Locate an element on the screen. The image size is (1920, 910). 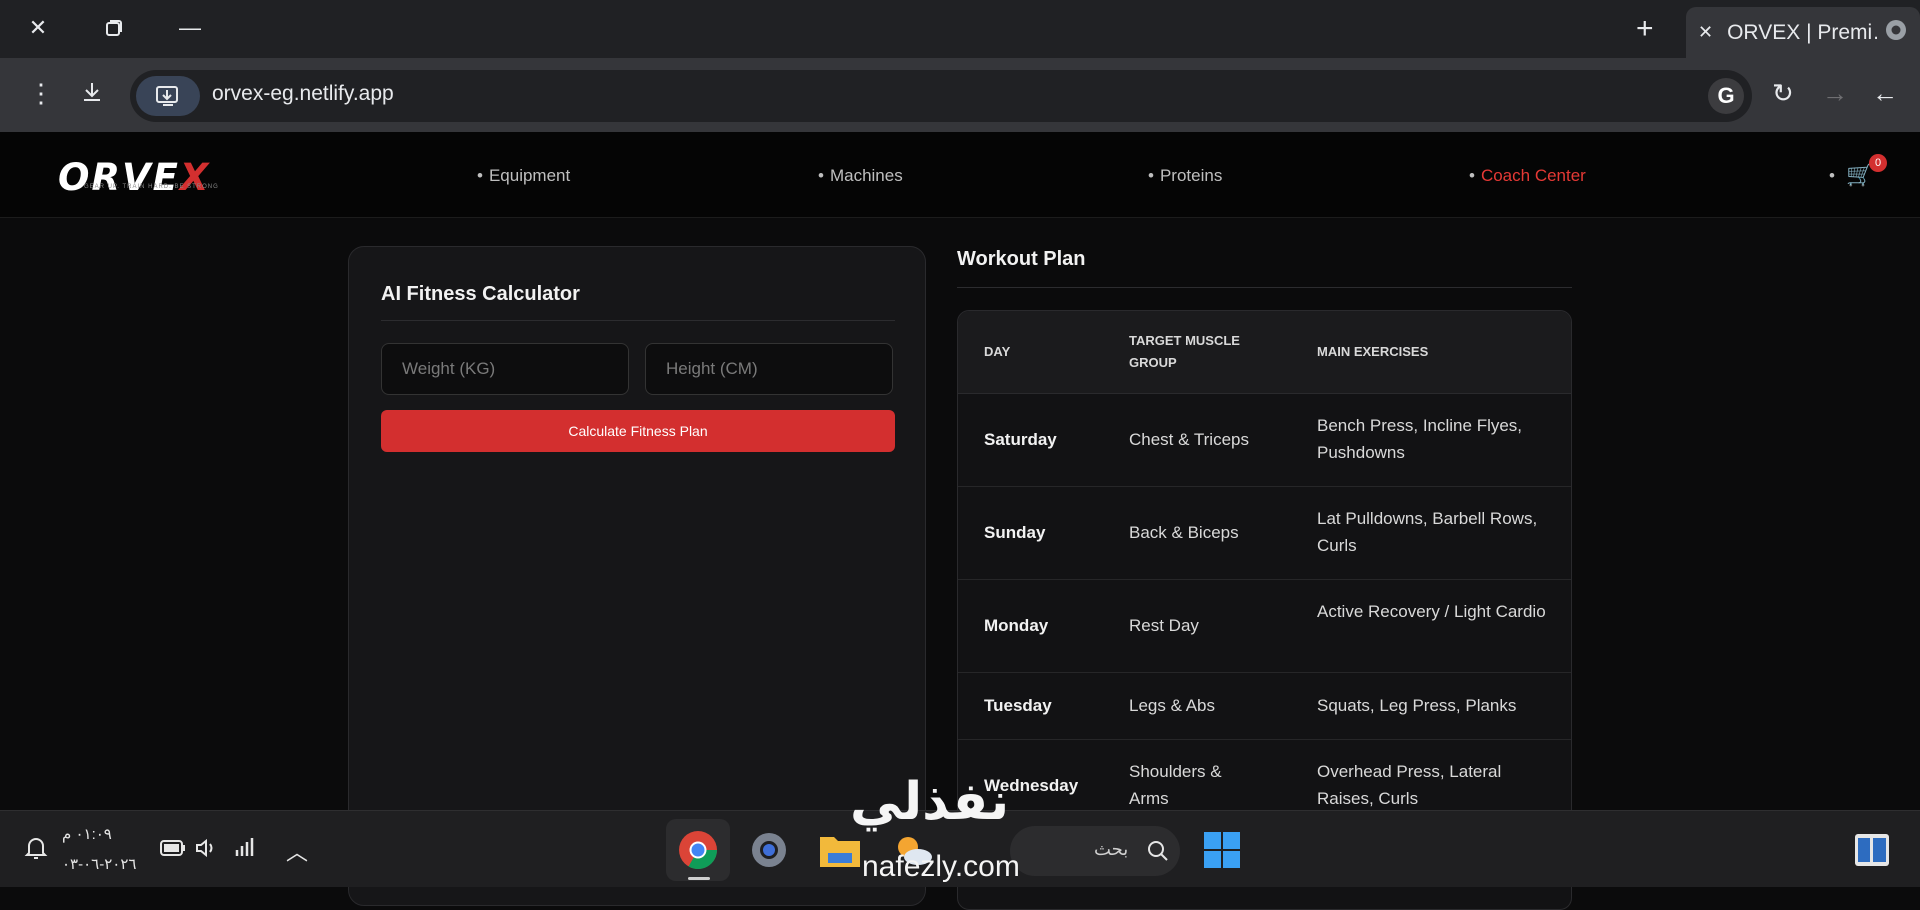
restore-window-icon is located at coordinates (114, 28).